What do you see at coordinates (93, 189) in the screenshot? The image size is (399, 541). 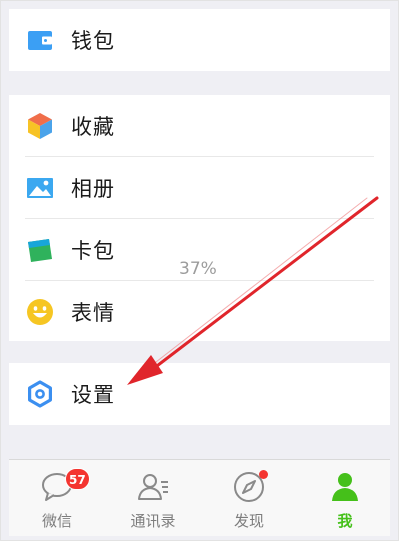 I see `album-label: 相册` at bounding box center [93, 189].